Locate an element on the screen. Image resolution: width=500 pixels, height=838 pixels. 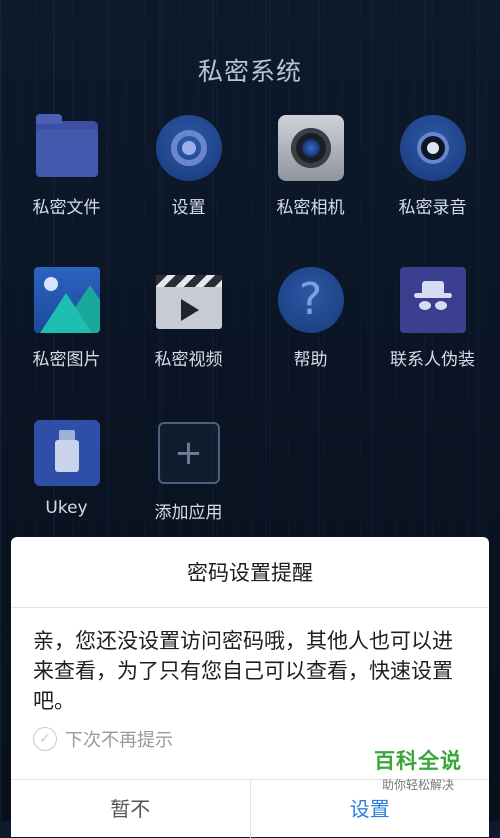
not-now-button: 暂不 is located at coordinates (131, 809).